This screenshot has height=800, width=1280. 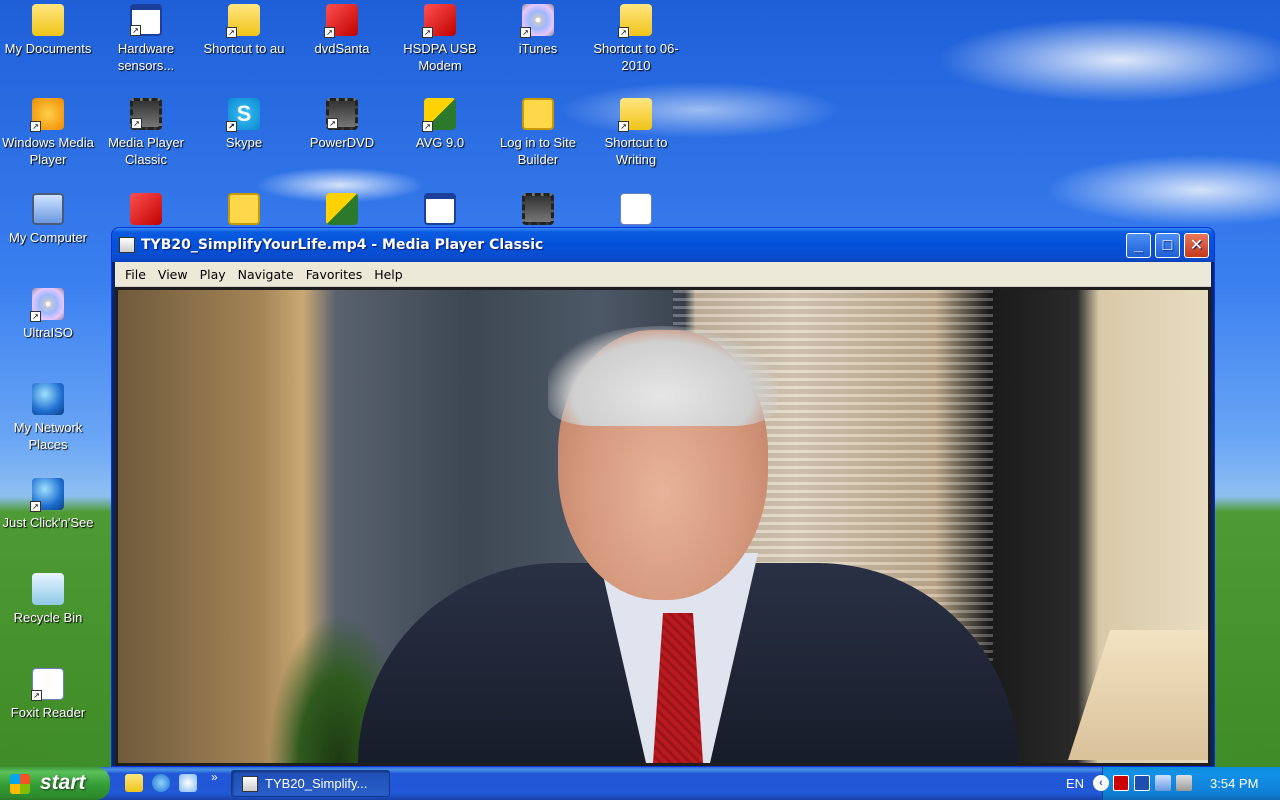 I want to click on desktop-icon-word-doc, so click(x=636, y=211).